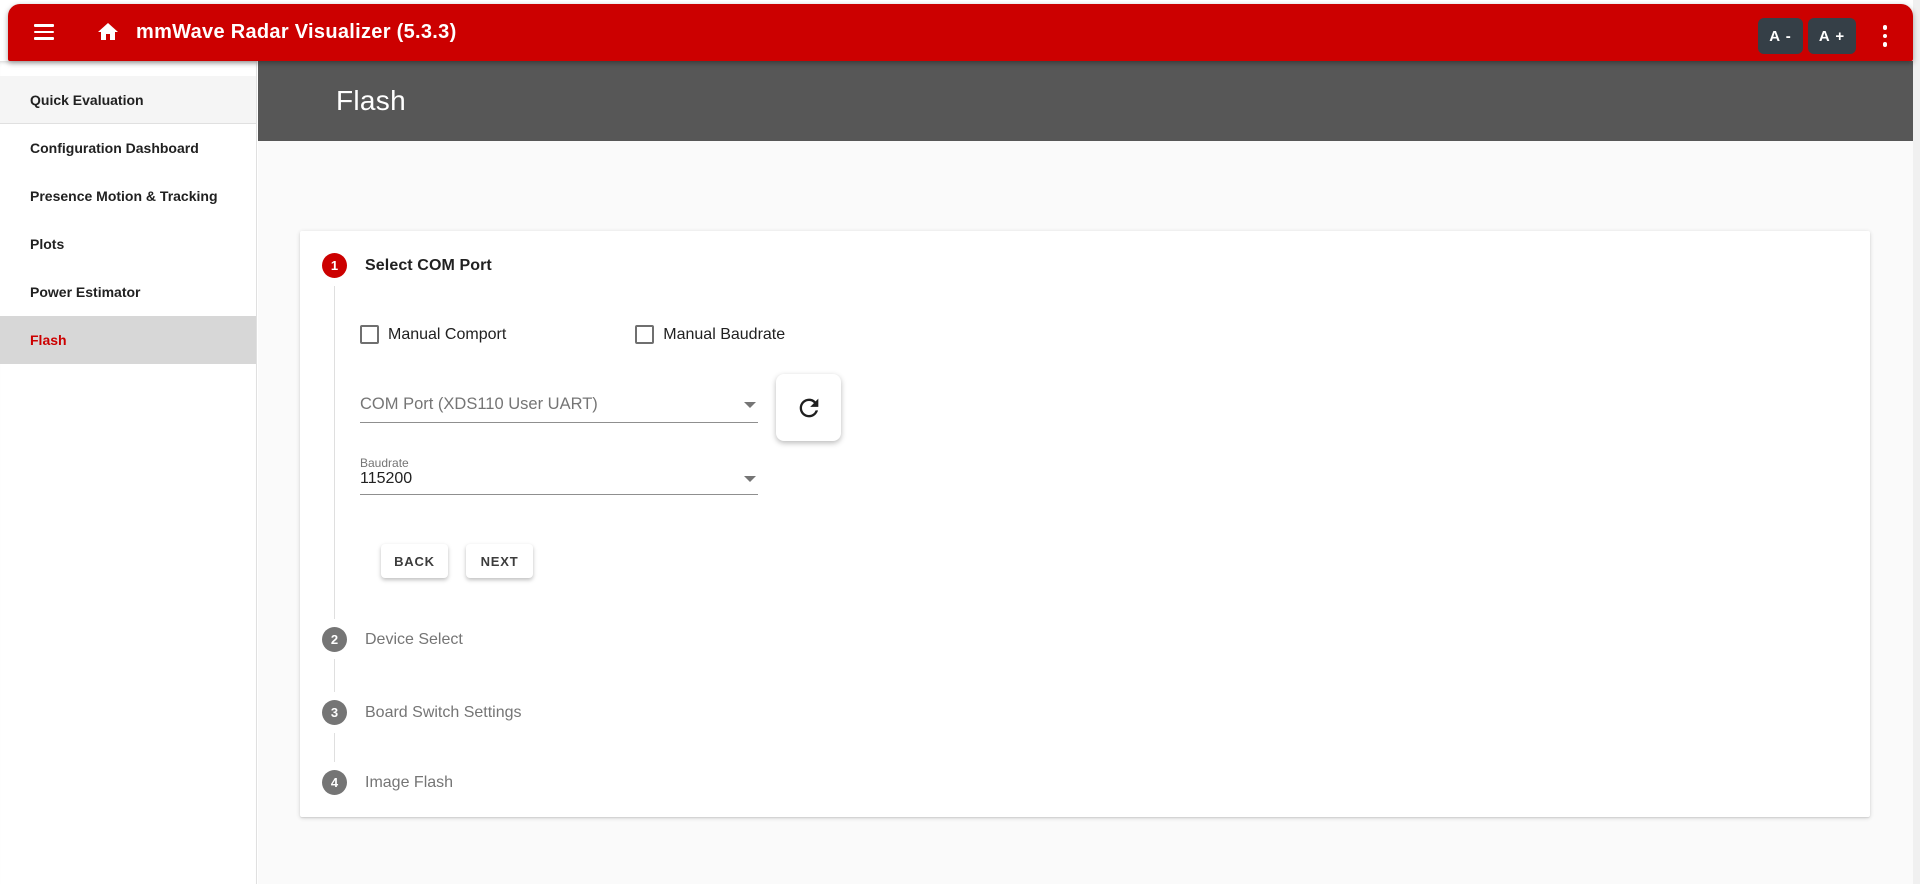 The width and height of the screenshot is (1920, 884). I want to click on step-1-header: 1 Select COM Port, so click(600, 265).